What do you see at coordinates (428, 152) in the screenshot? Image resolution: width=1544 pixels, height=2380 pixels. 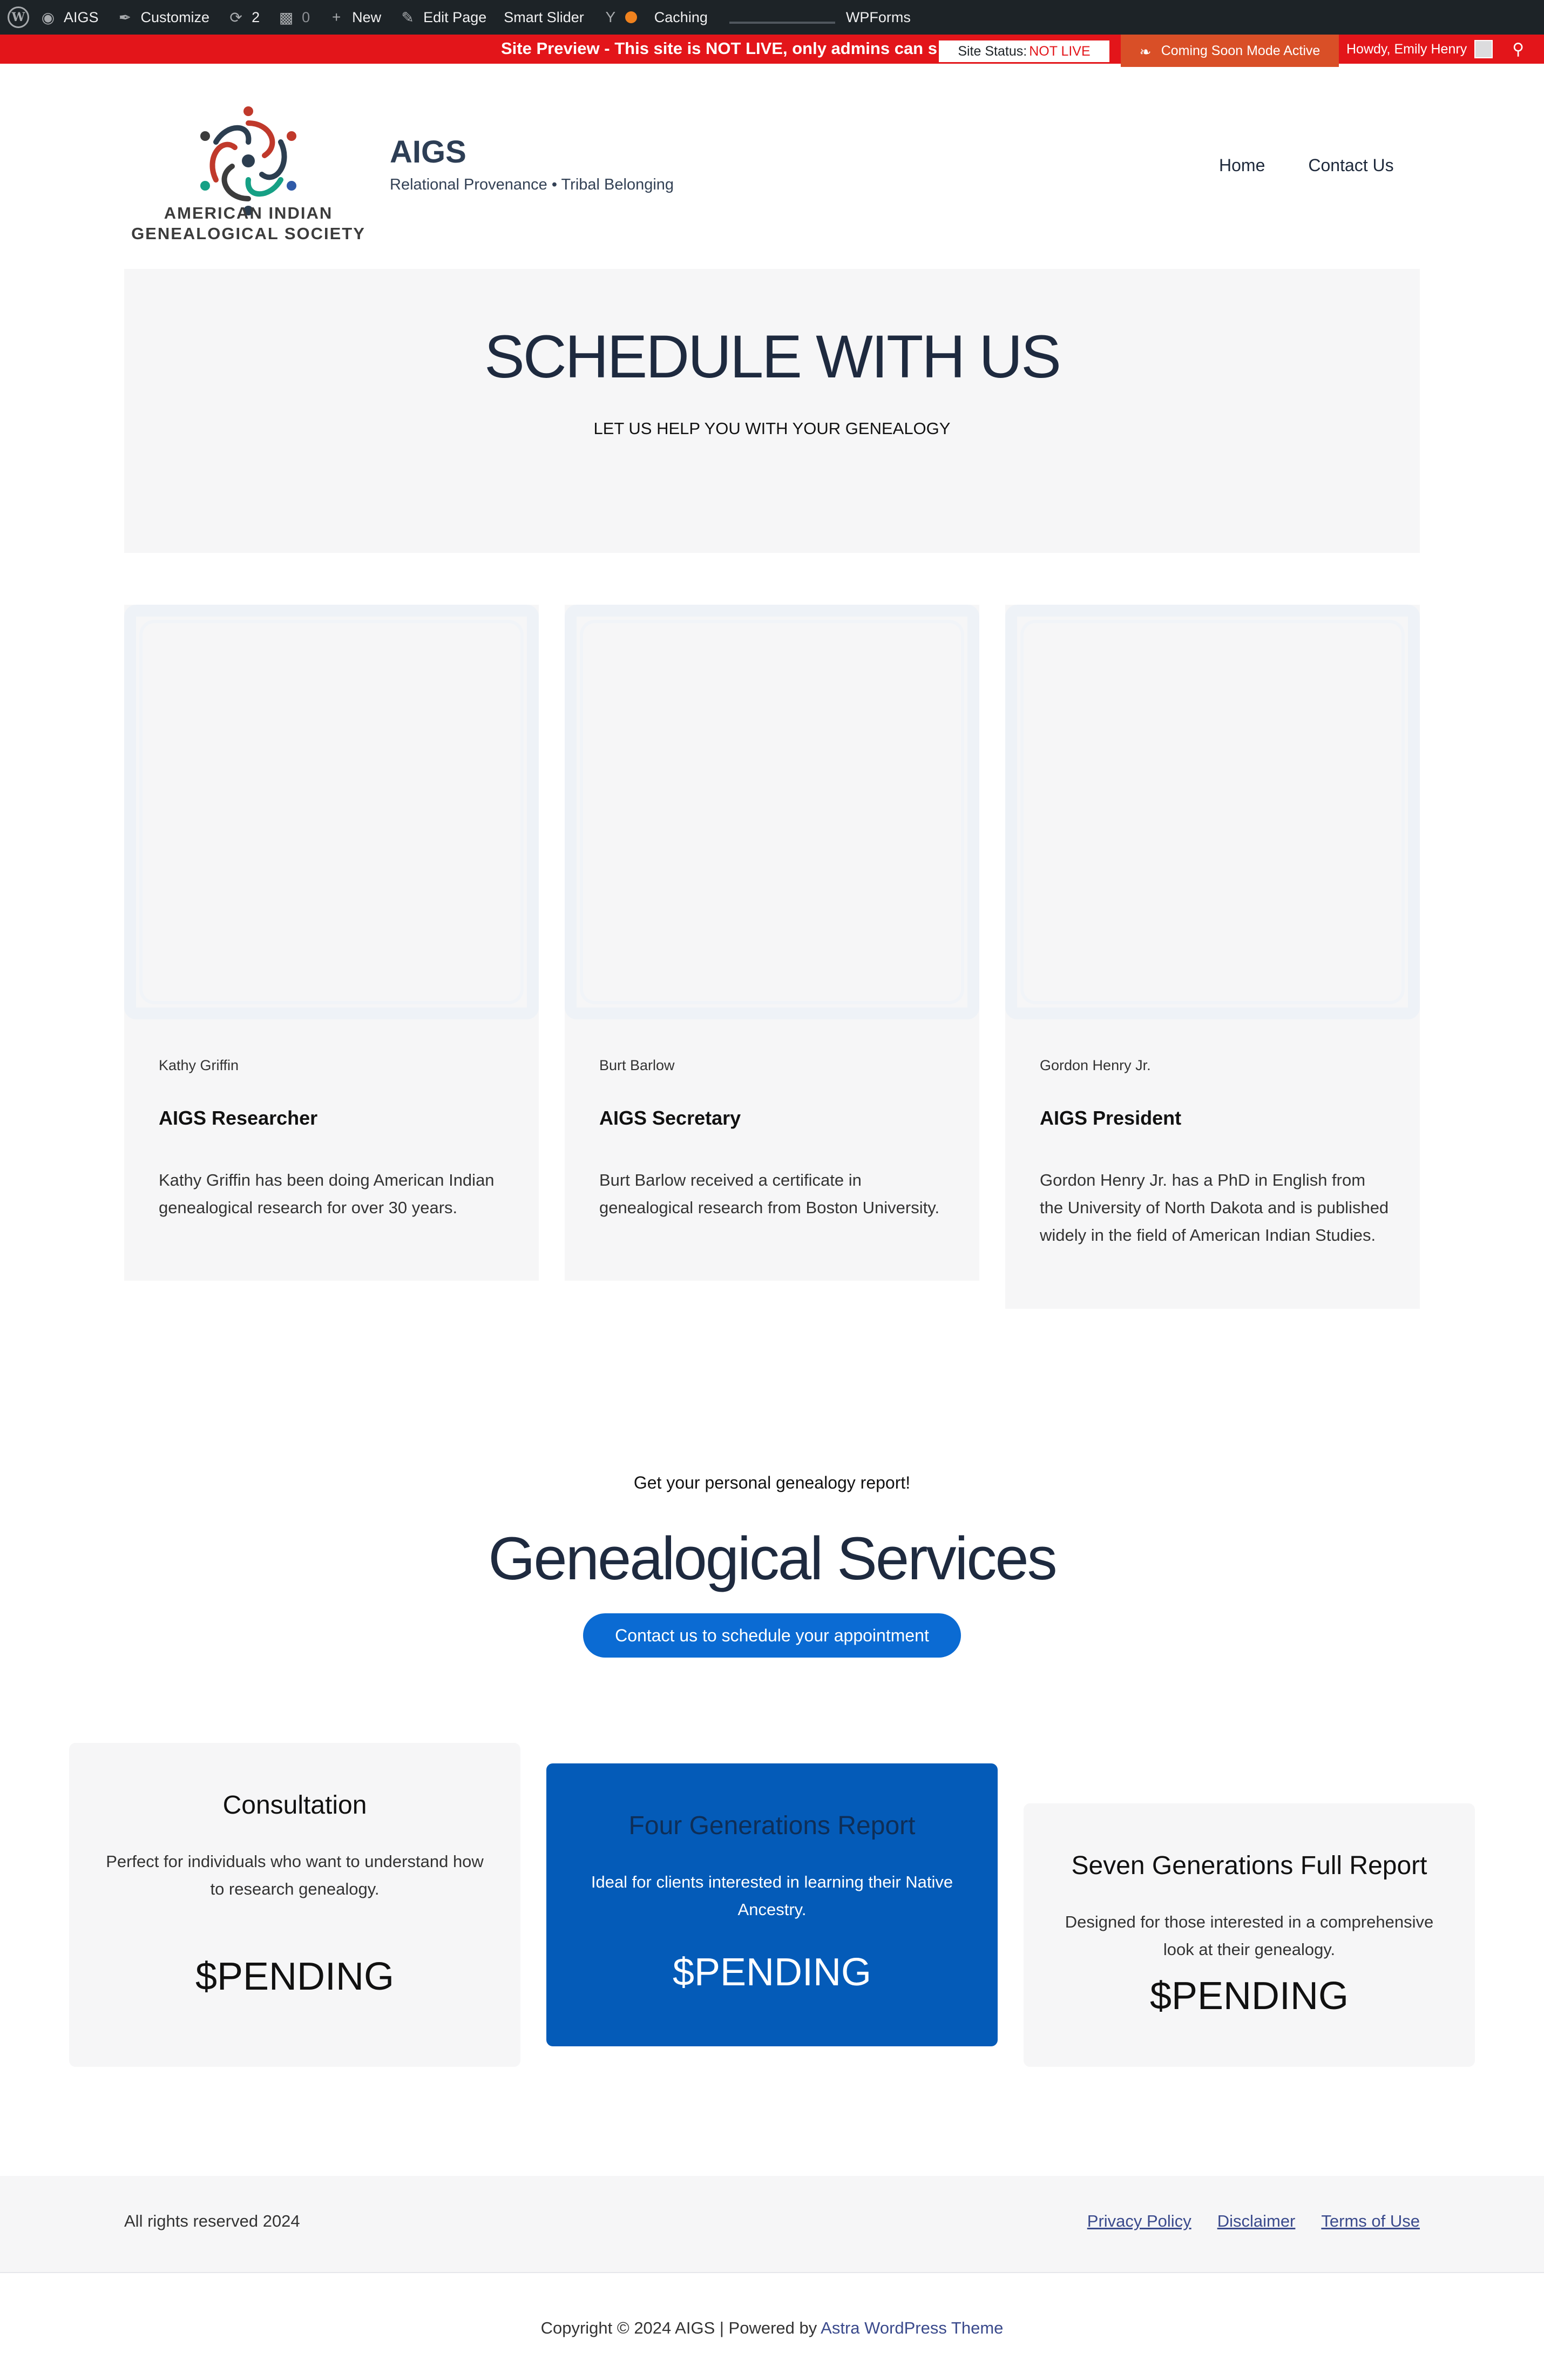 I see `site-title: AIGS` at bounding box center [428, 152].